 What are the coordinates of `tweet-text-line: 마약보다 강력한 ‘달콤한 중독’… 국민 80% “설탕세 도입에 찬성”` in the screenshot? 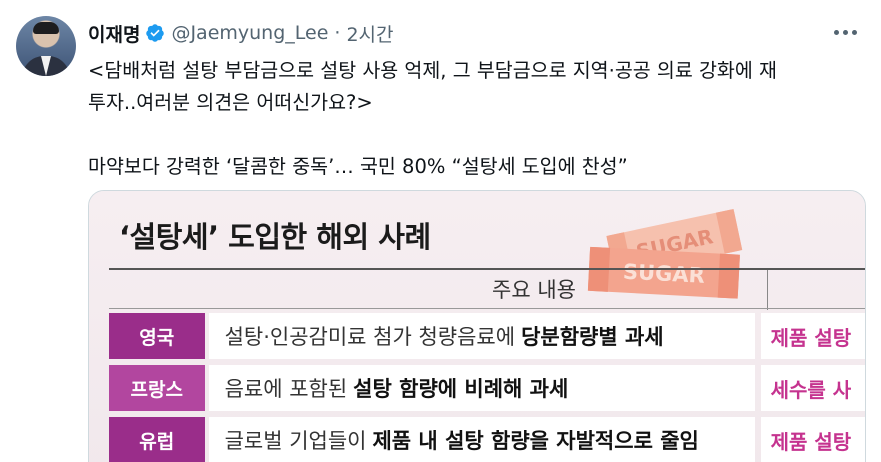 It's located at (358, 166).